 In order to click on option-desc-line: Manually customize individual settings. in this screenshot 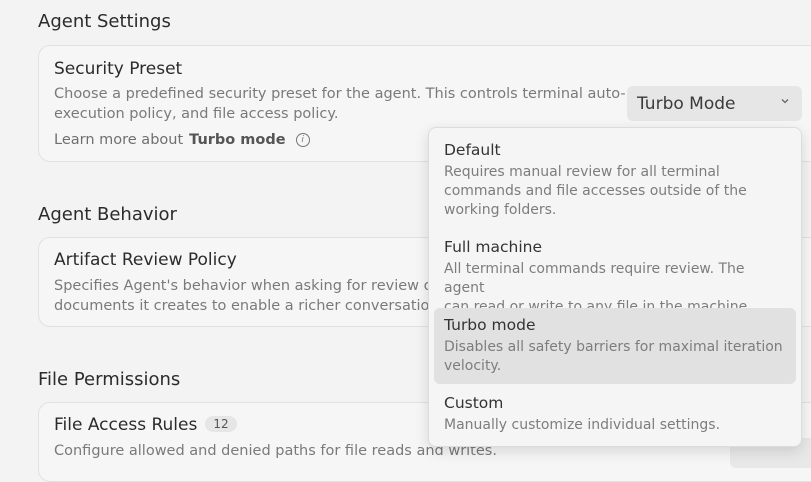, I will do `click(582, 425)`.